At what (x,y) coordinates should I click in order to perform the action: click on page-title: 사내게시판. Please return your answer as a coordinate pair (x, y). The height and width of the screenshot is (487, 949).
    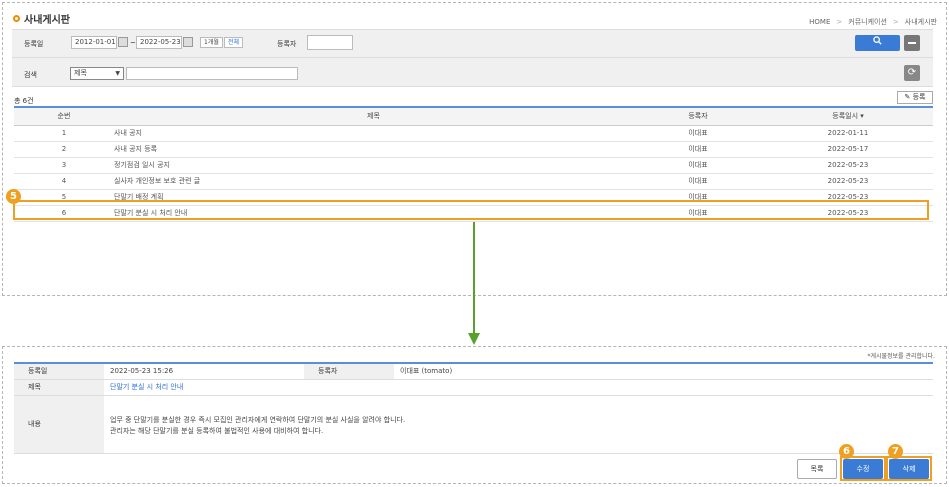
    Looking at the image, I should click on (41, 18).